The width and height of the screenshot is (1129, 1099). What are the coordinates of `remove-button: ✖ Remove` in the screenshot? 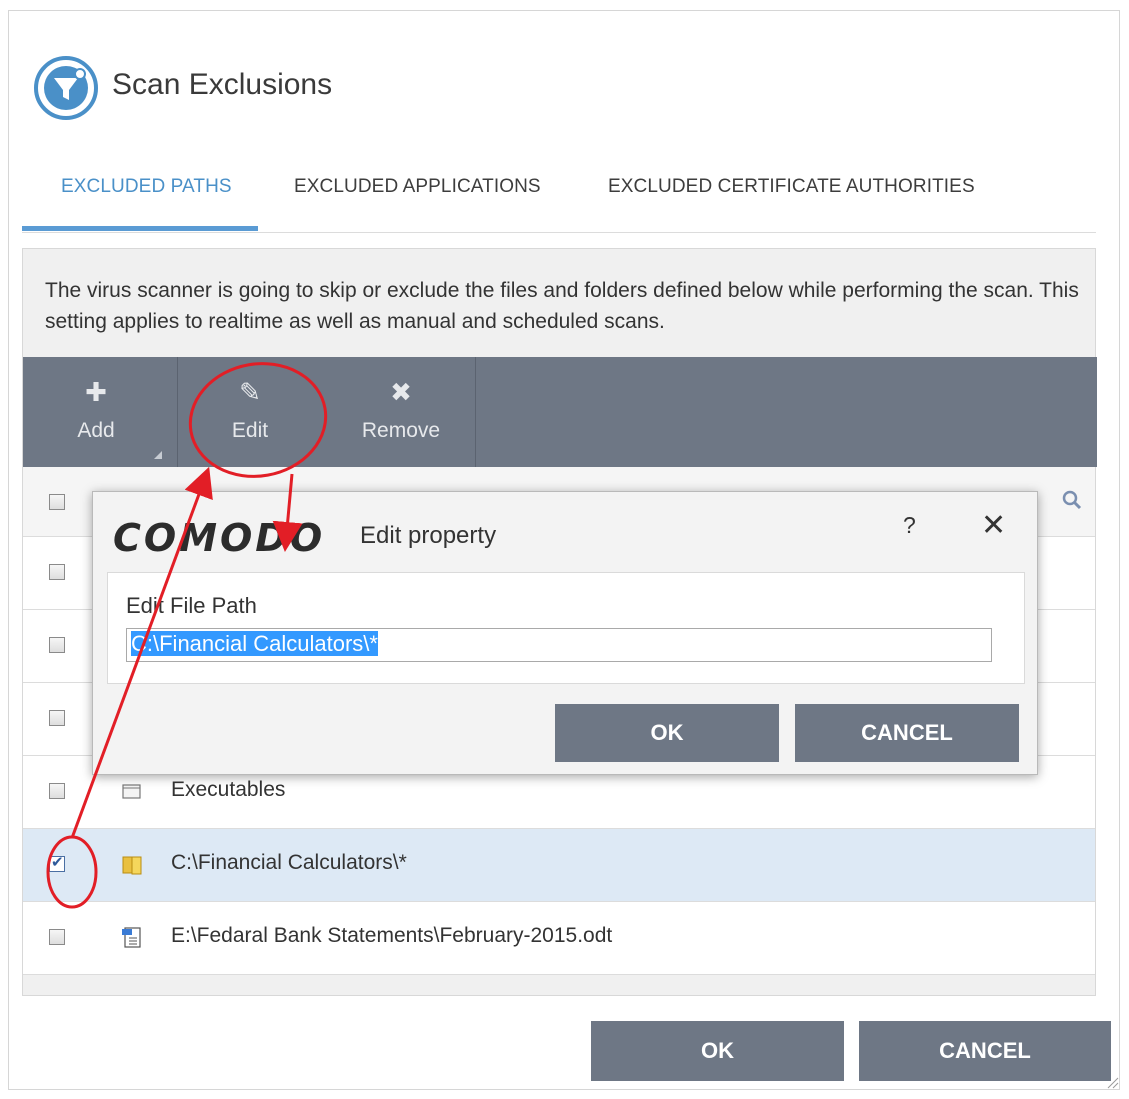 It's located at (401, 412).